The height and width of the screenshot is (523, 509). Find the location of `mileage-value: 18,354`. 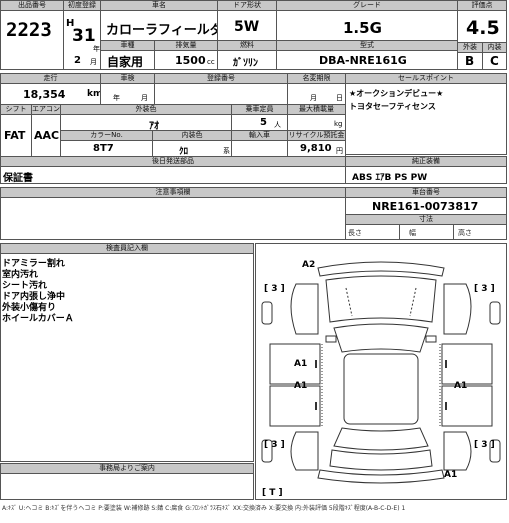

mileage-value: 18,354 is located at coordinates (44, 94).